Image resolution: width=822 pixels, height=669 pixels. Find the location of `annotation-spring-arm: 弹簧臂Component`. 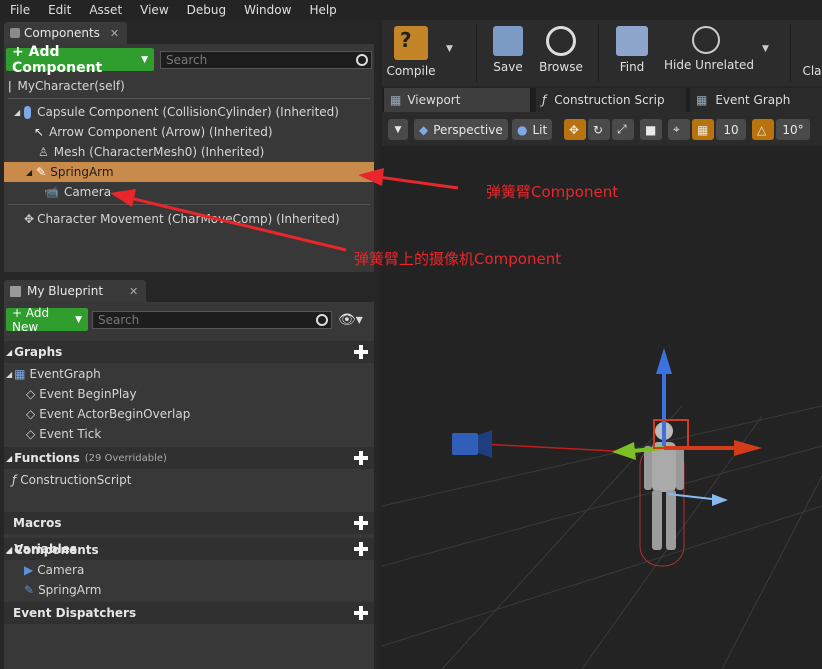

annotation-spring-arm: 弹簧臂Component is located at coordinates (552, 192).